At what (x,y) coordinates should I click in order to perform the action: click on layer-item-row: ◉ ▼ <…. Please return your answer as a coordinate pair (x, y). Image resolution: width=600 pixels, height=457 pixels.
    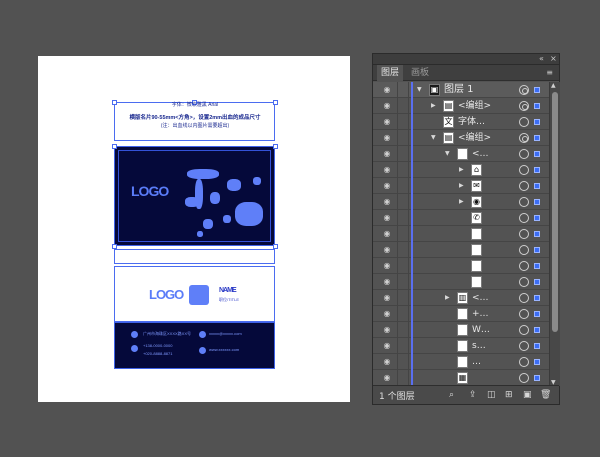
    Looking at the image, I should click on (461, 154).